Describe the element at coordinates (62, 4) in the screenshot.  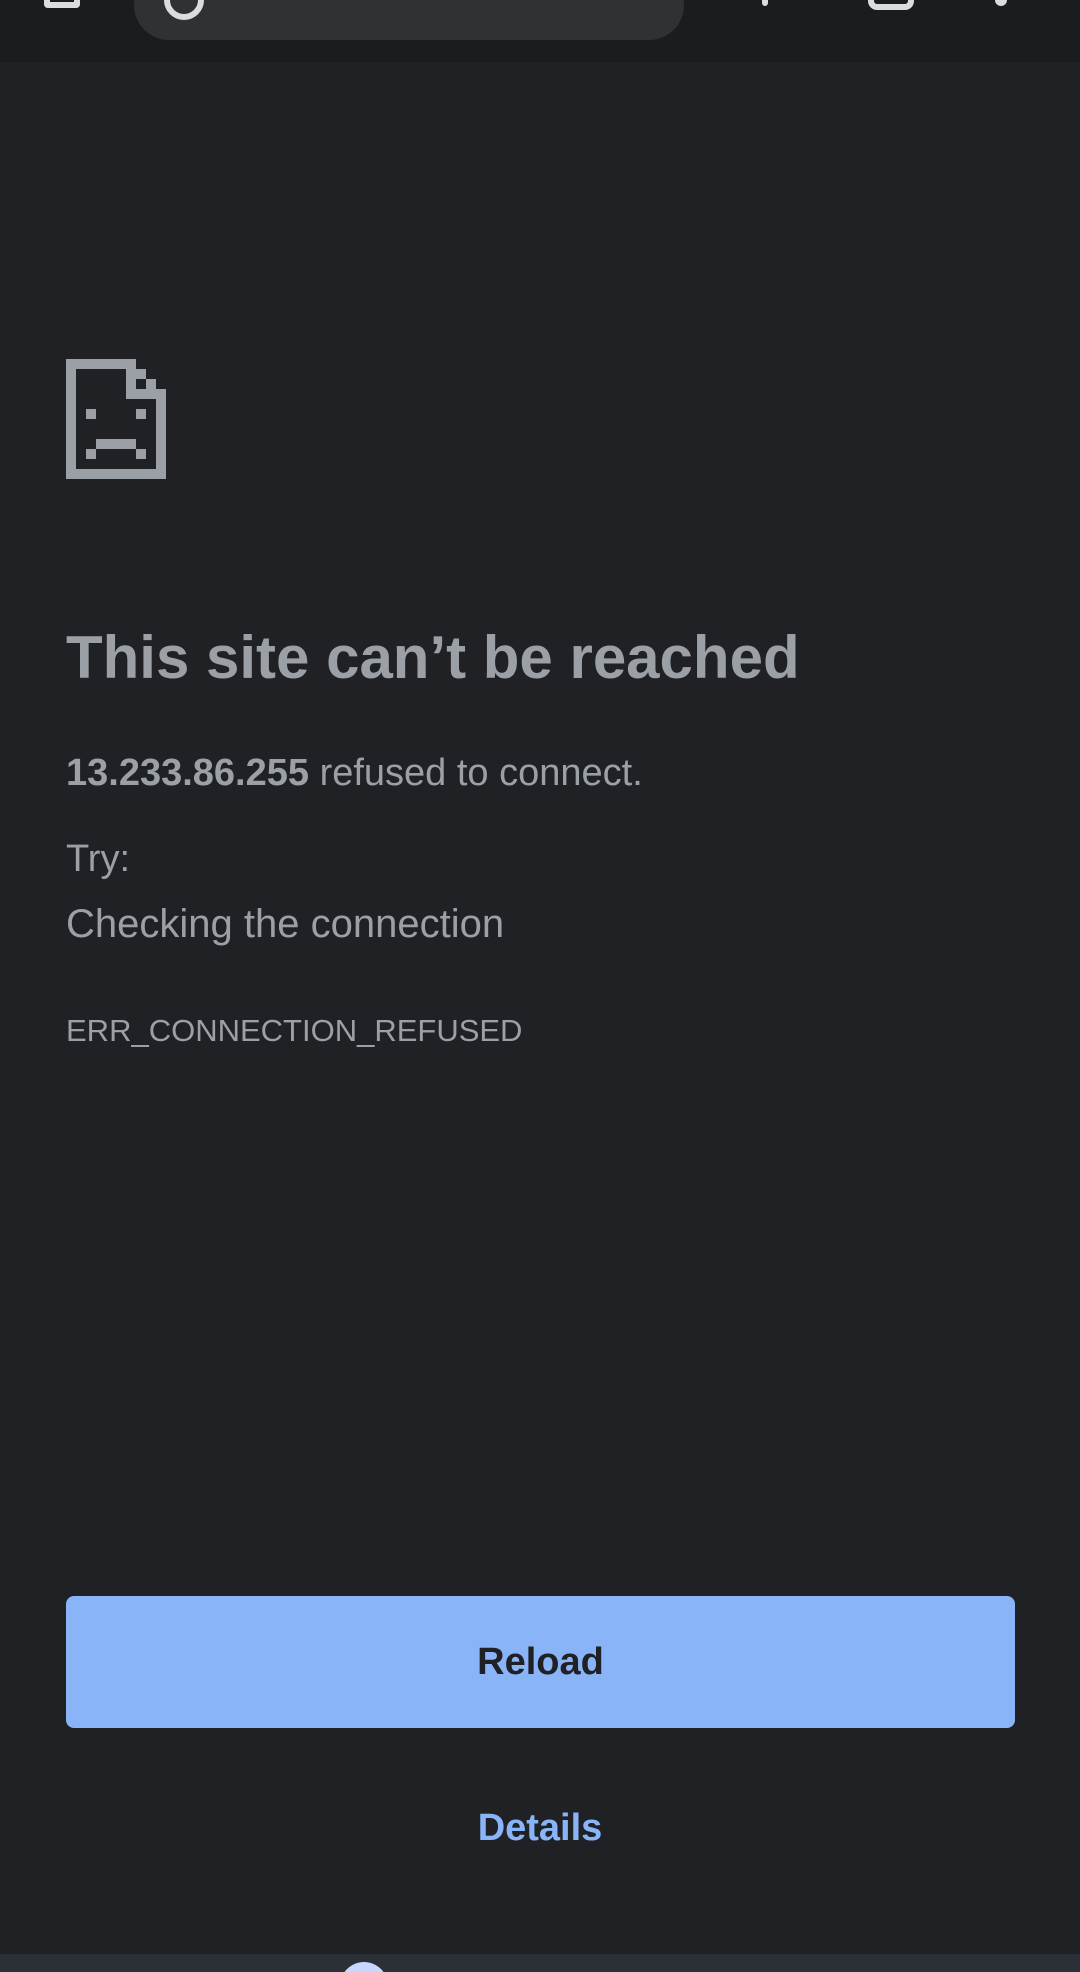
I see `home-icon` at that location.